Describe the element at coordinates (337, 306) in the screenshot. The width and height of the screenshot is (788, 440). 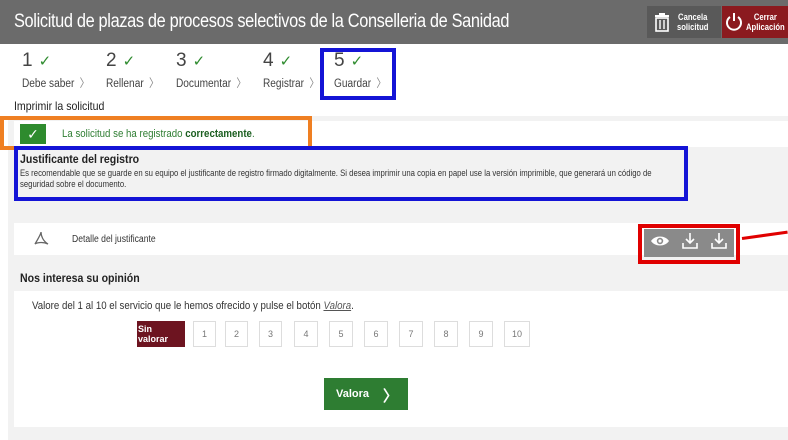
I see `valora-link: Valora` at that location.